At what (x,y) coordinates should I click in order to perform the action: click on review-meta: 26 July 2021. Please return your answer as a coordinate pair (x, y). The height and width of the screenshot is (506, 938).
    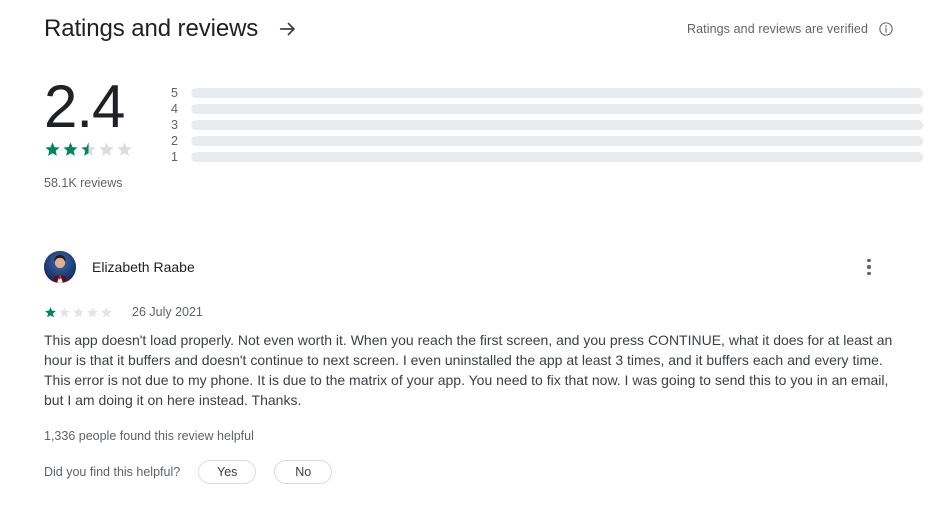
    Looking at the image, I should click on (469, 312).